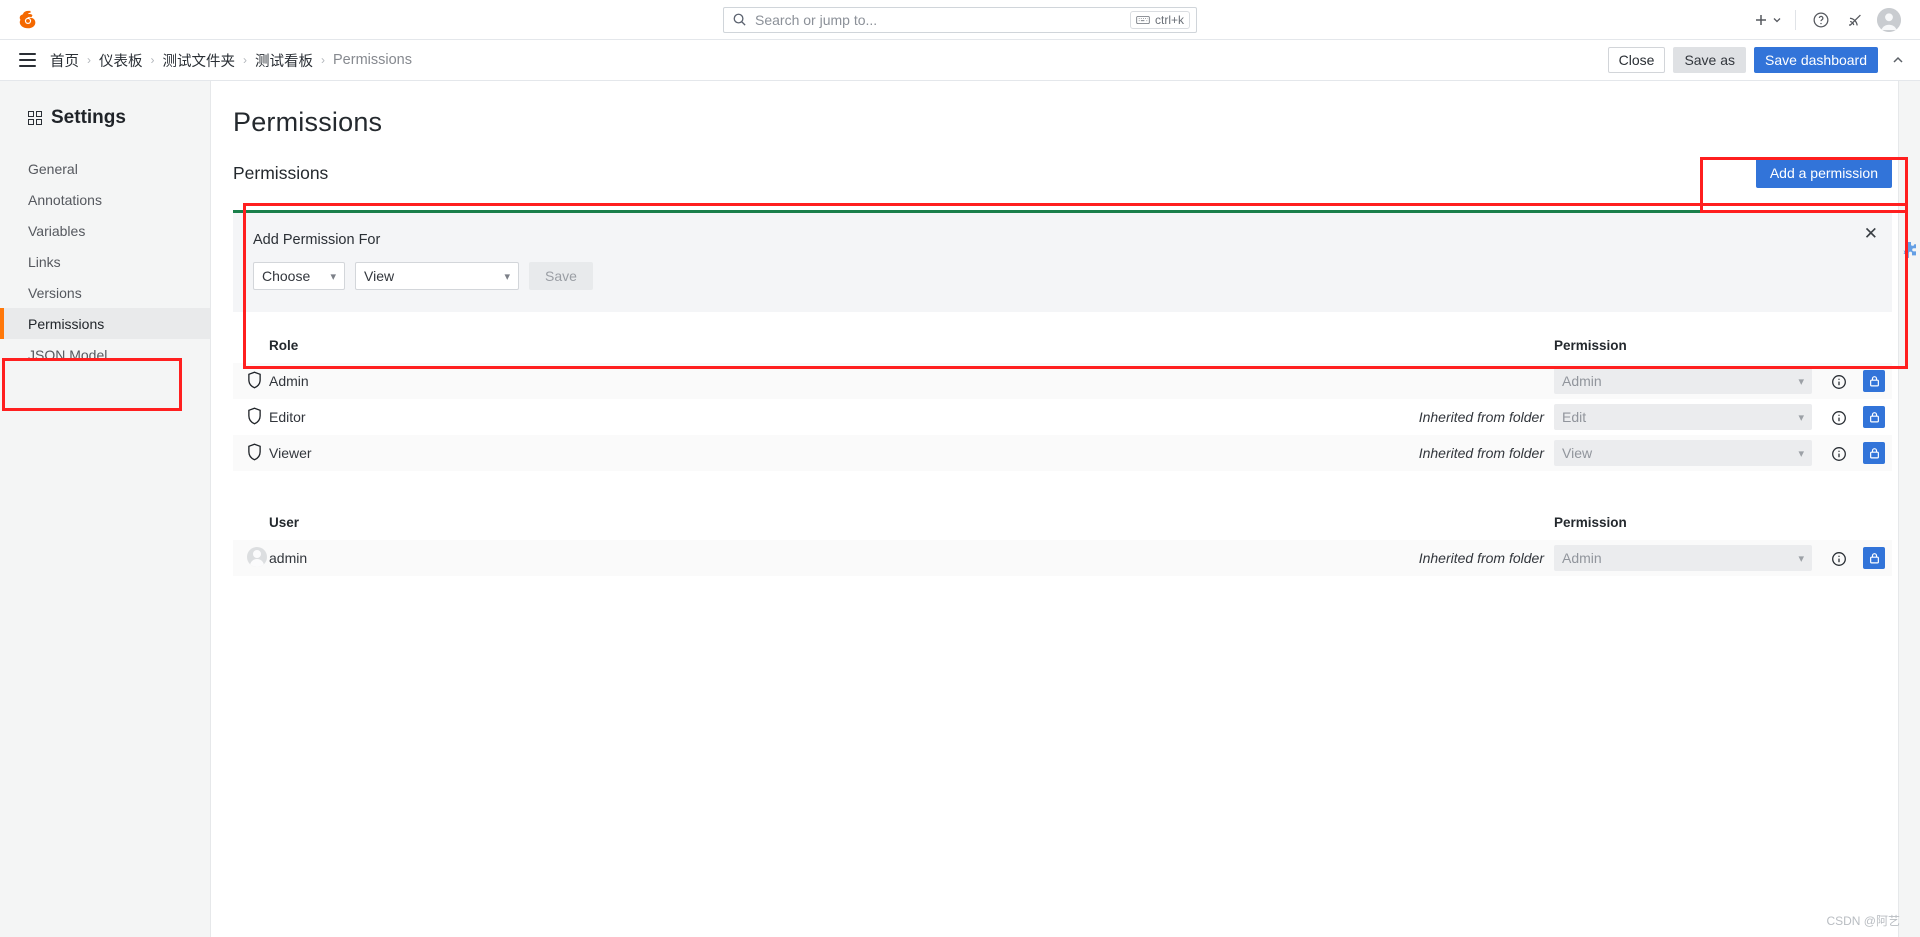  What do you see at coordinates (105, 168) in the screenshot?
I see `sidebar-item-general: General` at bounding box center [105, 168].